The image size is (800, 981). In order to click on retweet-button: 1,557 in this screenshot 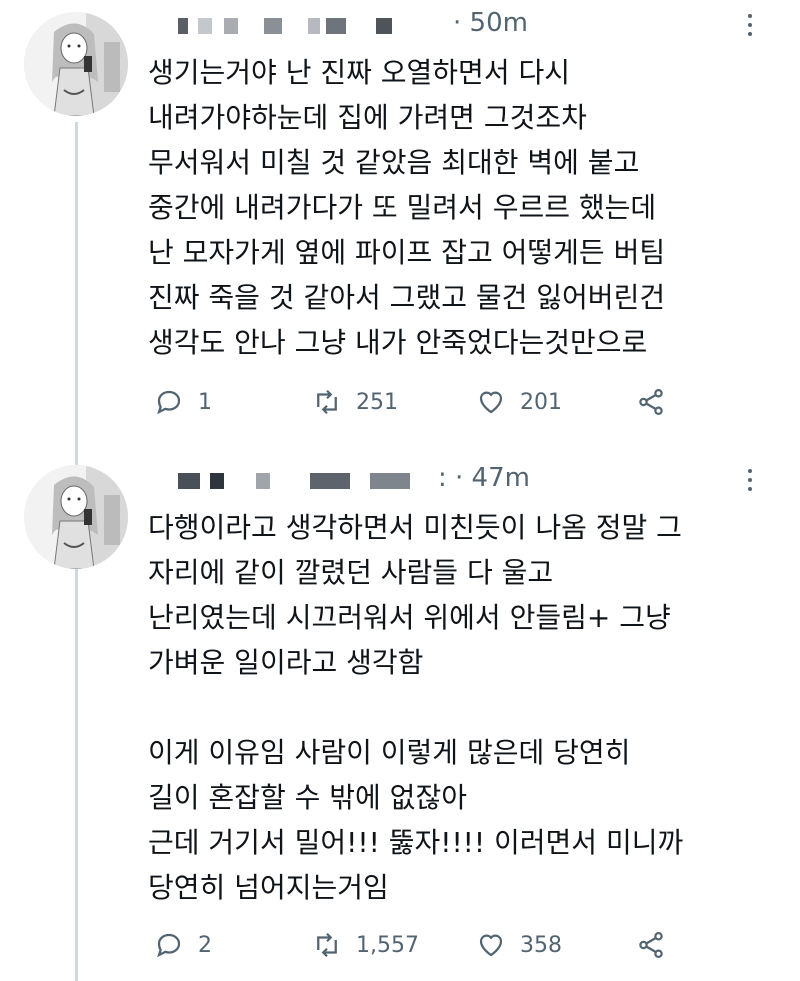, I will do `click(365, 945)`.